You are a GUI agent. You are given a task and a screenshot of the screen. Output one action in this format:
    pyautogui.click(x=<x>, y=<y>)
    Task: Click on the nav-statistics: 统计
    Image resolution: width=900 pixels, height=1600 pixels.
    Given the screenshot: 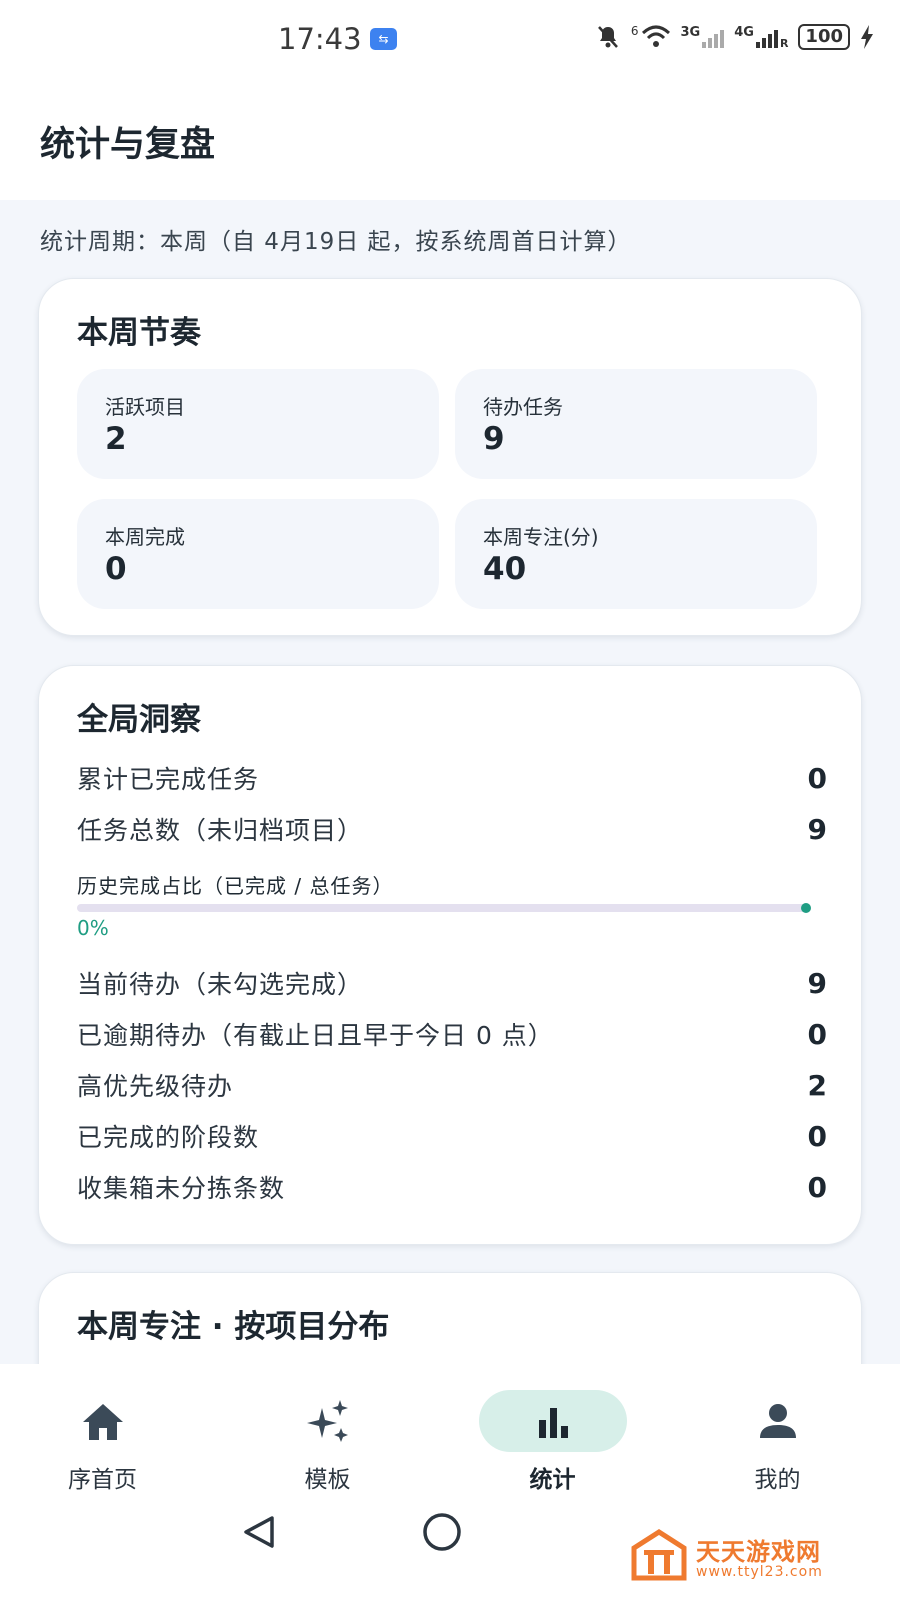 What is the action you would take?
    pyautogui.click(x=552, y=1432)
    